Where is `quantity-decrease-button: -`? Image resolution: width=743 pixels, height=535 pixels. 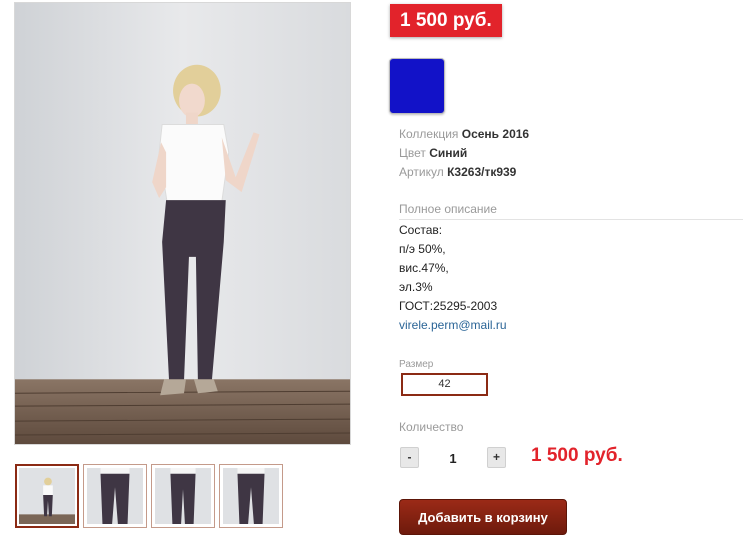
quantity-decrease-button: - is located at coordinates (409, 457).